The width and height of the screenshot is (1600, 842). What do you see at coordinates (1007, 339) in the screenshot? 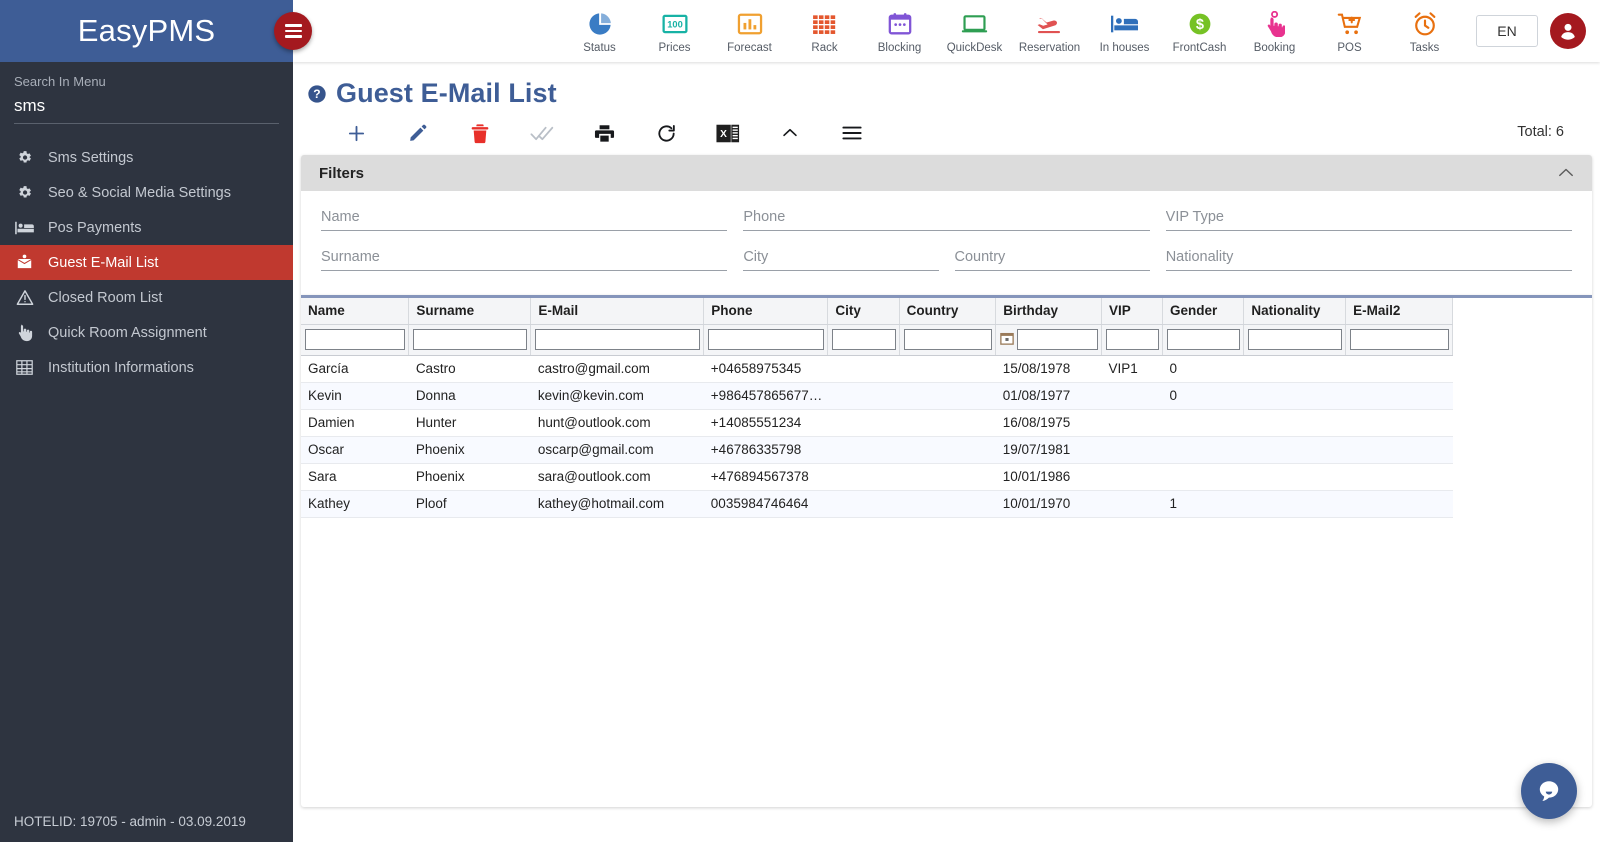
I see `calendar-icon` at bounding box center [1007, 339].